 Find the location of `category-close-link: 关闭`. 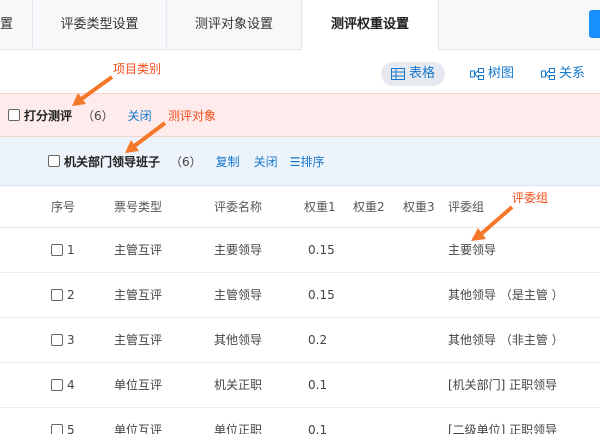

category-close-link: 关闭 is located at coordinates (140, 115).